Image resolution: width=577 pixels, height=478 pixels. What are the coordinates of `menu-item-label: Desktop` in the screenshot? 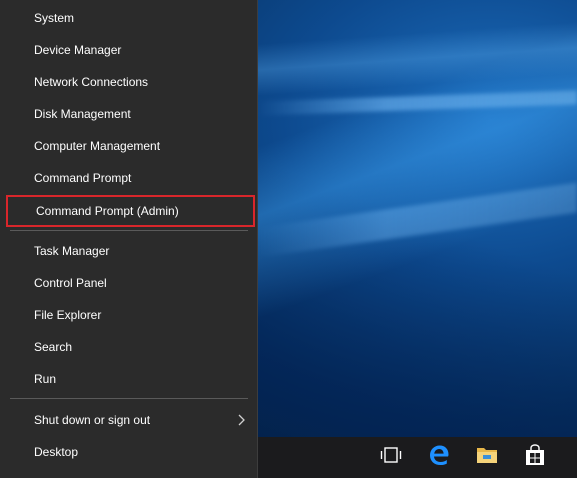 It's located at (56, 452).